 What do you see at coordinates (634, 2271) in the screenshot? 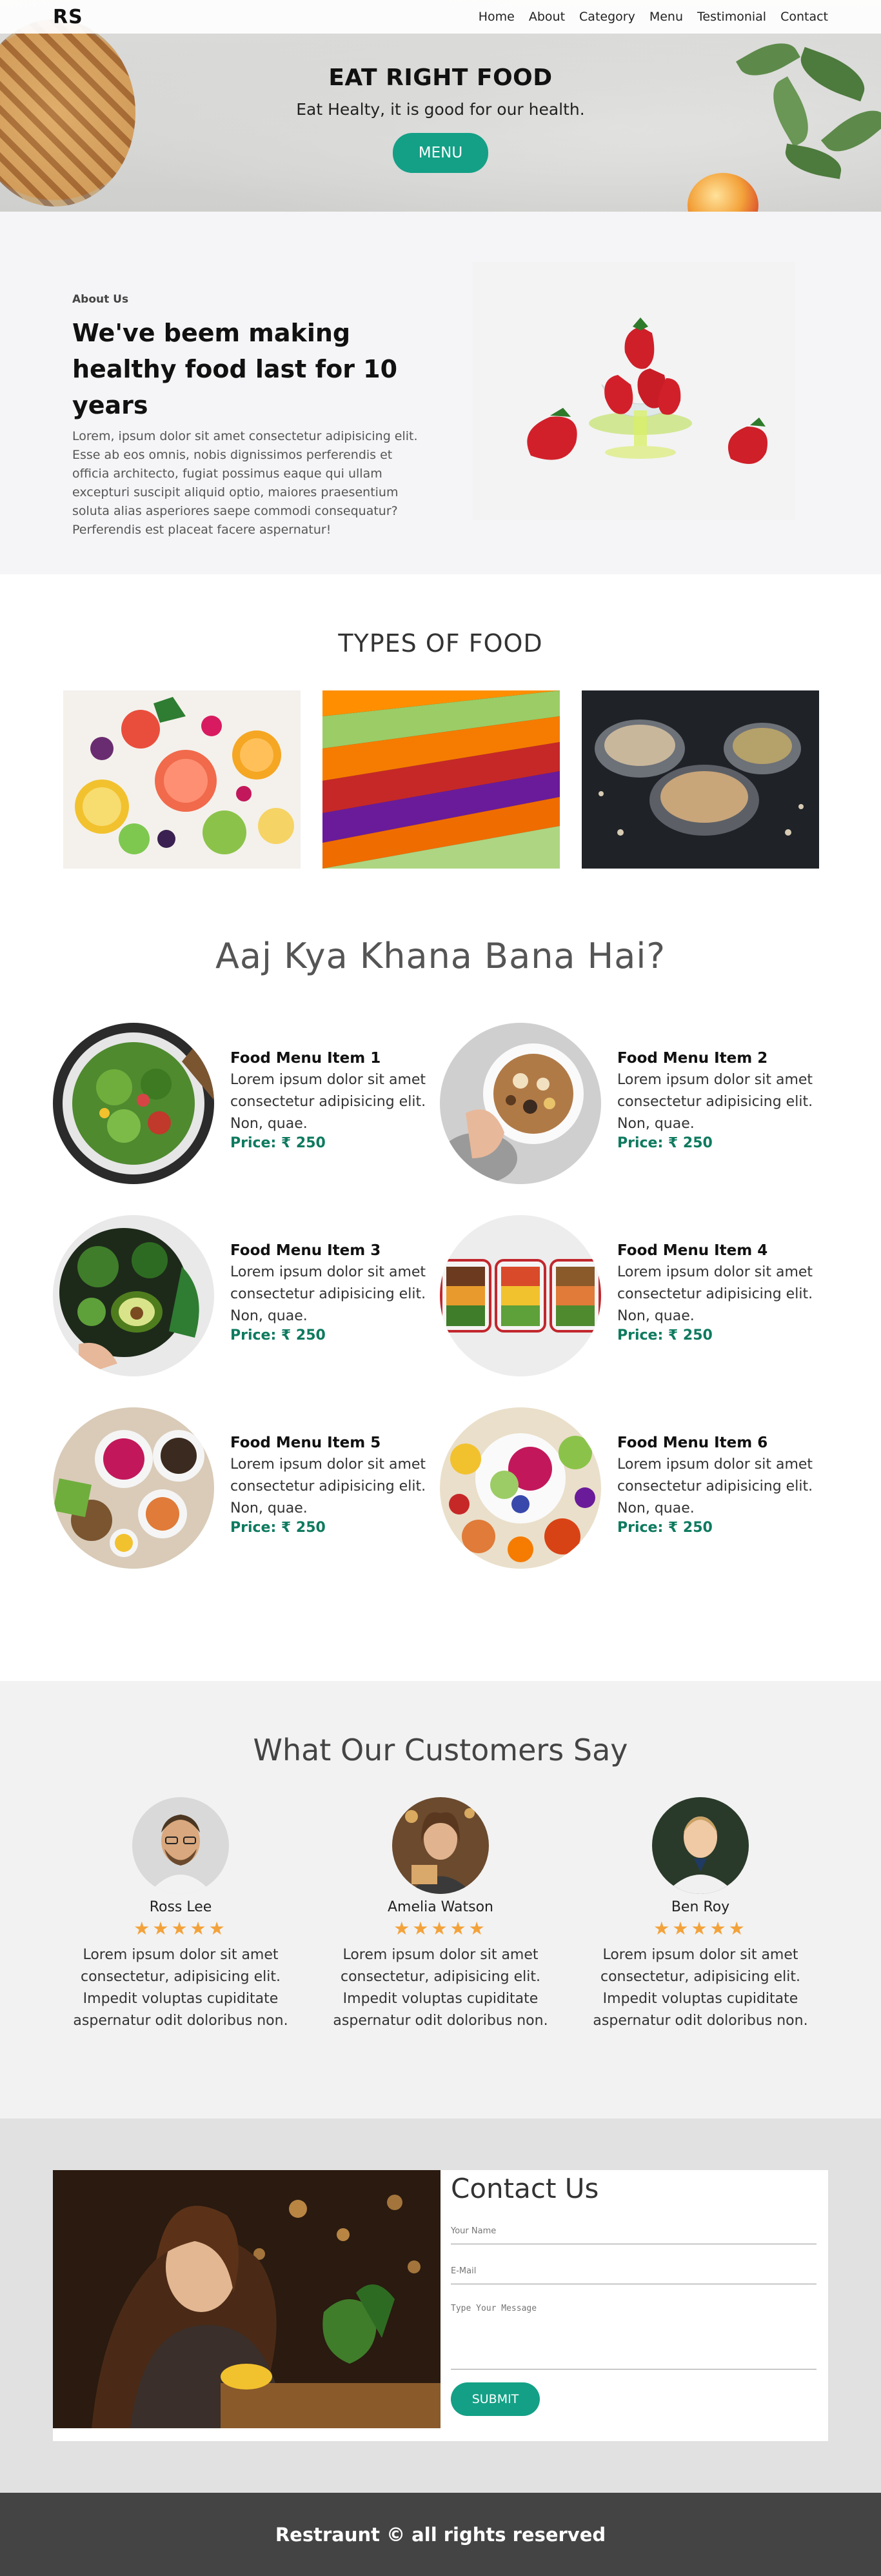
I see `email-field` at bounding box center [634, 2271].